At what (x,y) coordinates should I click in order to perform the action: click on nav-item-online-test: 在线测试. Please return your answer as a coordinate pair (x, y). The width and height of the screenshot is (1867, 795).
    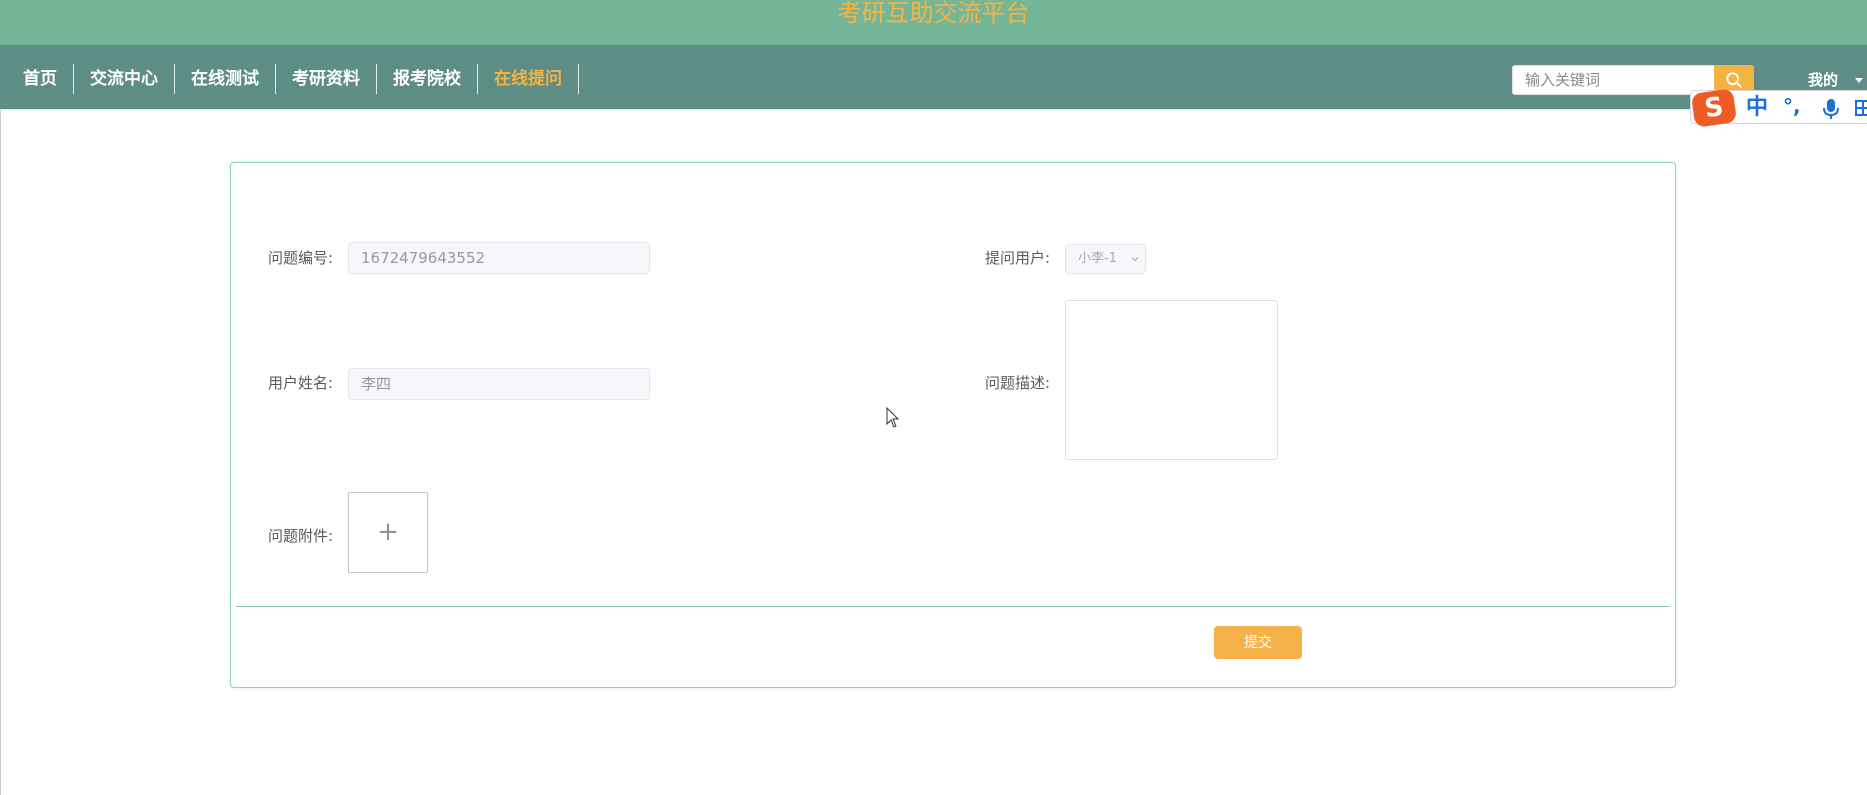
    Looking at the image, I should click on (225, 79).